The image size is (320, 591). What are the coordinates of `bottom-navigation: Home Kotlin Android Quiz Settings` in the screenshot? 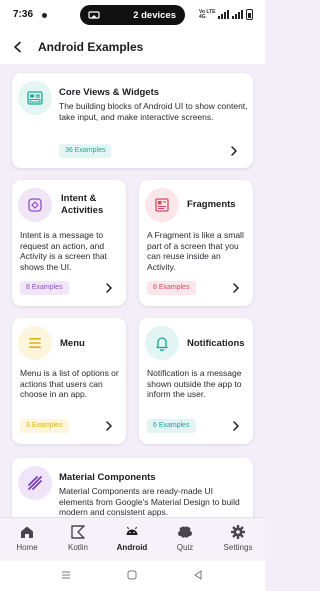 It's located at (132, 539).